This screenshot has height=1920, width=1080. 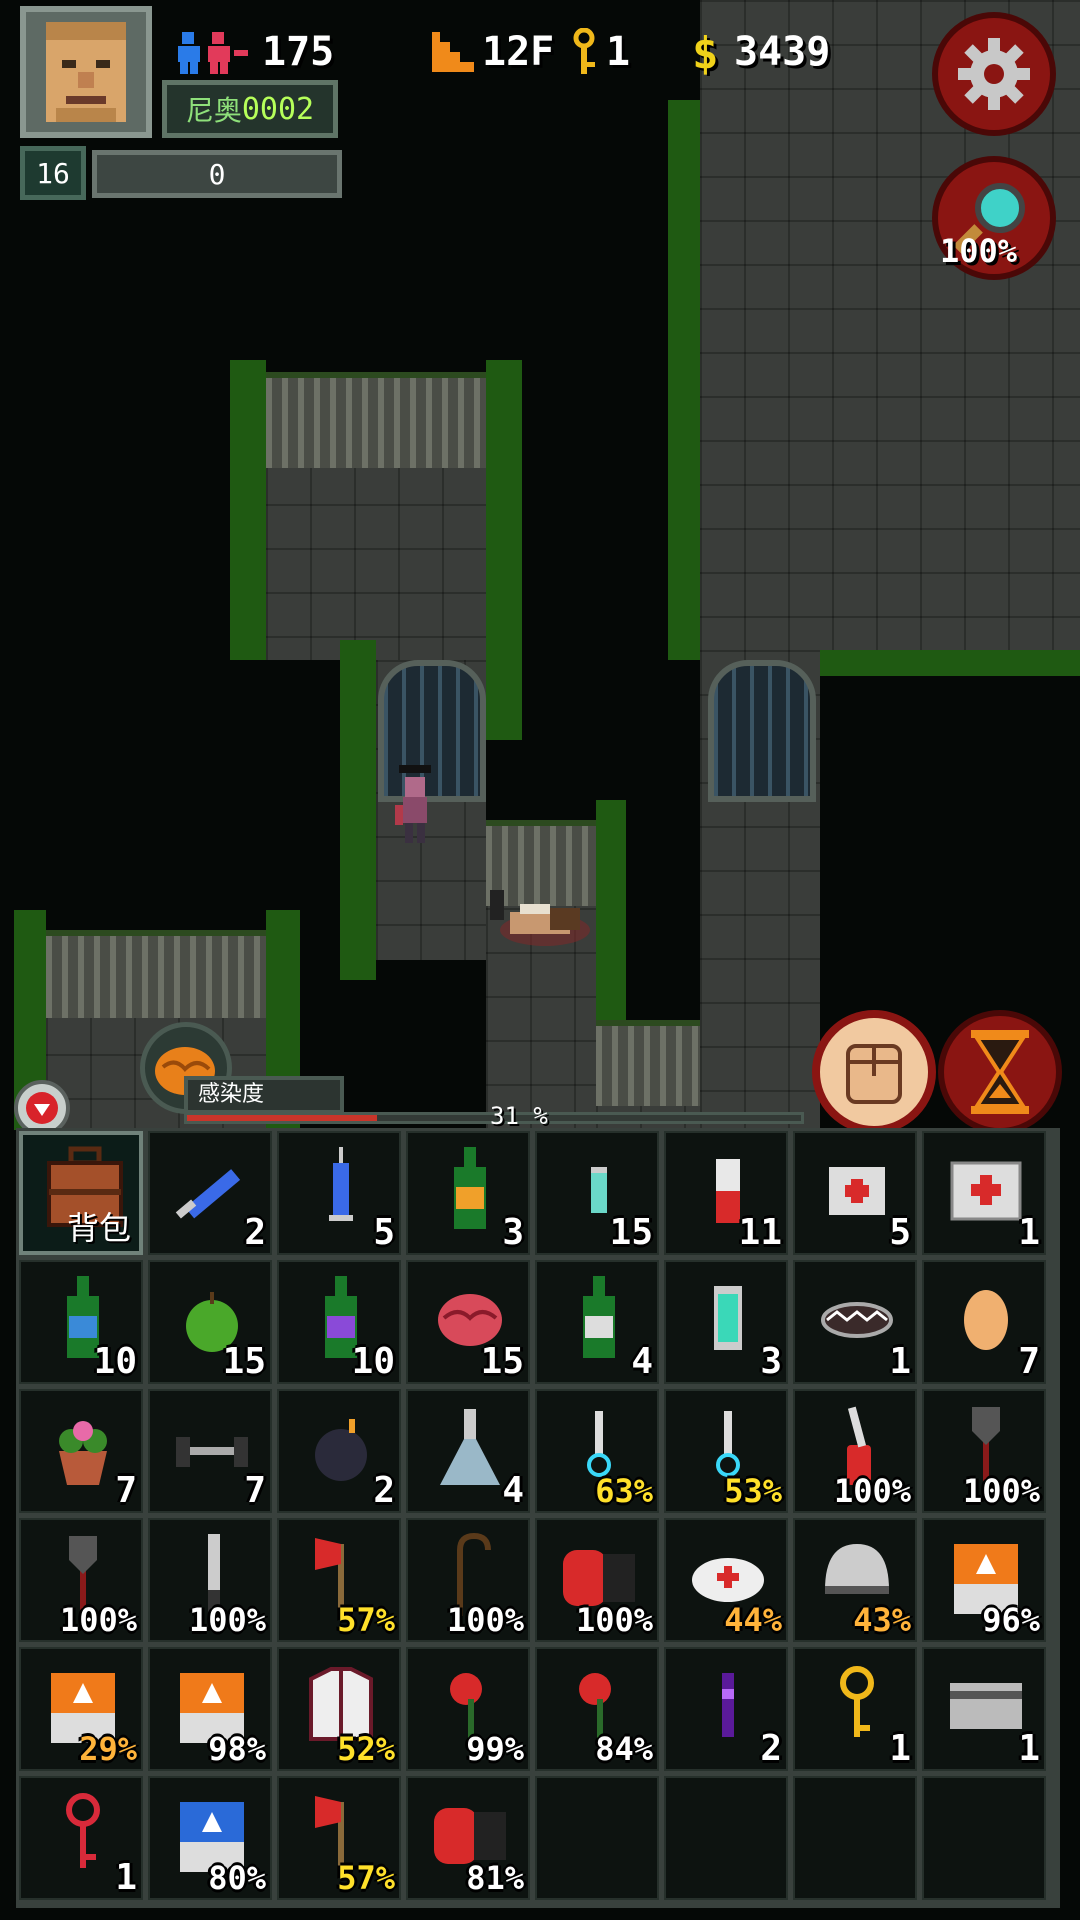 What do you see at coordinates (453, 52) in the screenshot?
I see `stairs-icon` at bounding box center [453, 52].